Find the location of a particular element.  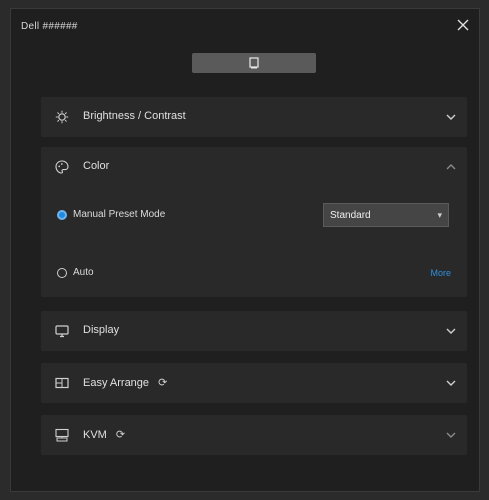

monitor-icon is located at coordinates (254, 63).